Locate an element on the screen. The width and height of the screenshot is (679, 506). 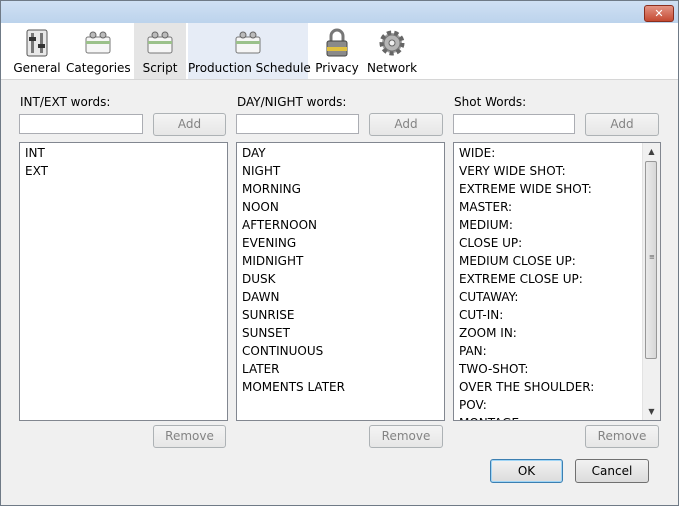
list-item: WIDE: is located at coordinates (557, 153).